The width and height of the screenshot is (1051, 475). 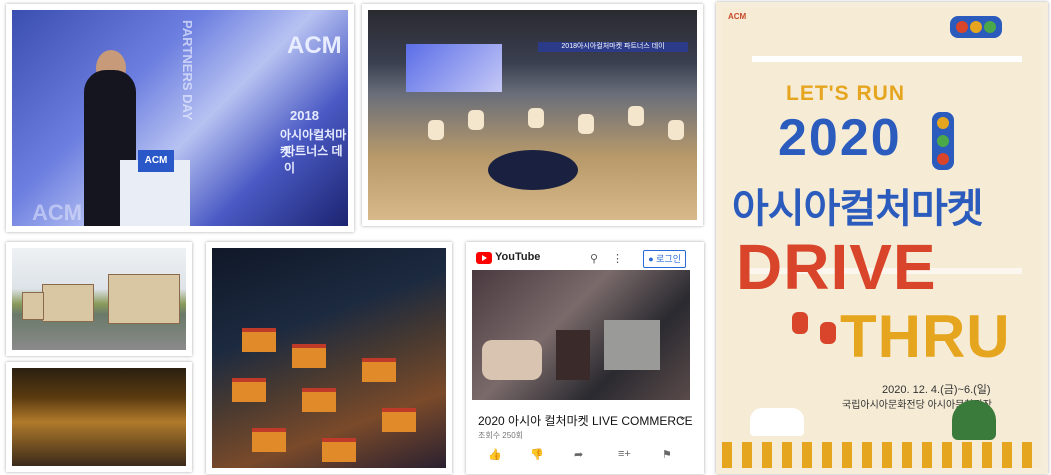 I want to click on stage-acm-logo: ACM, so click(x=314, y=45).